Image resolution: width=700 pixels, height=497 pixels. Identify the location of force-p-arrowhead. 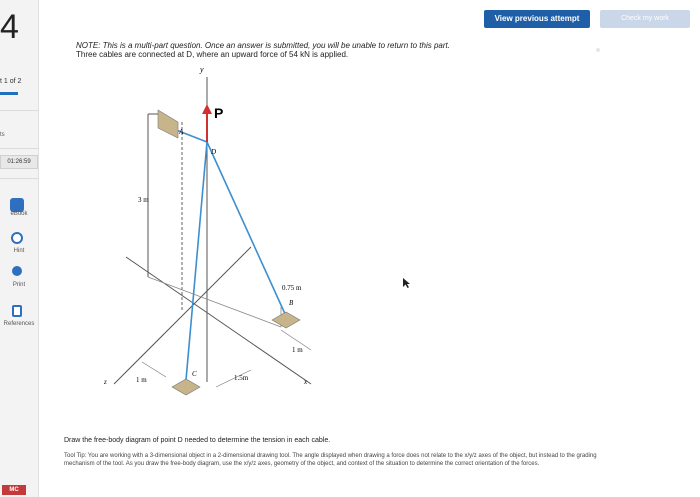
(207, 109).